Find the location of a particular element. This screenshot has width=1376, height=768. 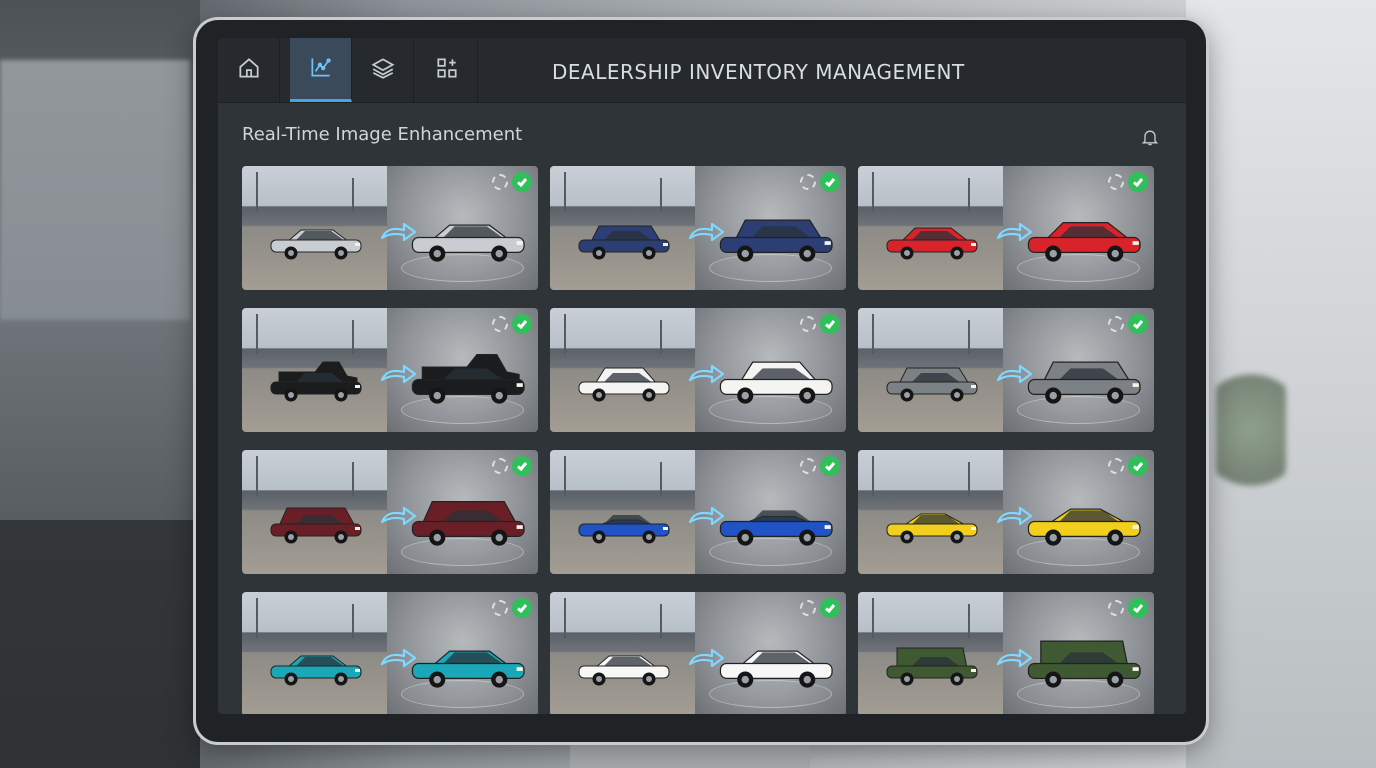

nav-tab-apps is located at coordinates (447, 70).